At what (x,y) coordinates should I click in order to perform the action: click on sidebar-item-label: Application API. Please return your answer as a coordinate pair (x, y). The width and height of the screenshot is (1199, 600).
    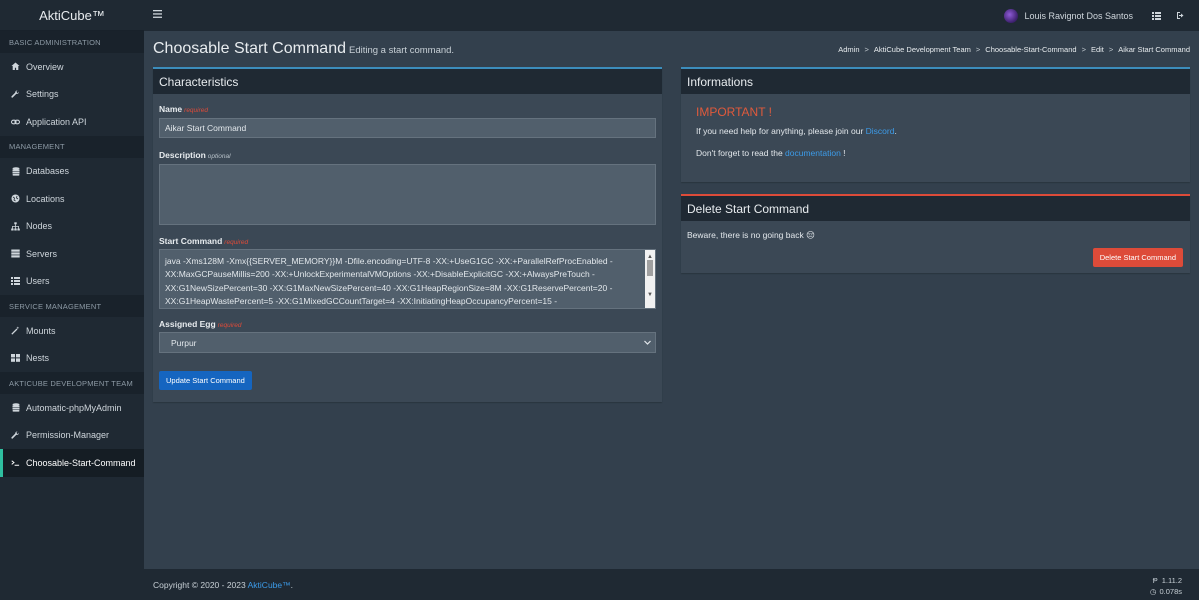
    Looking at the image, I should click on (56, 121).